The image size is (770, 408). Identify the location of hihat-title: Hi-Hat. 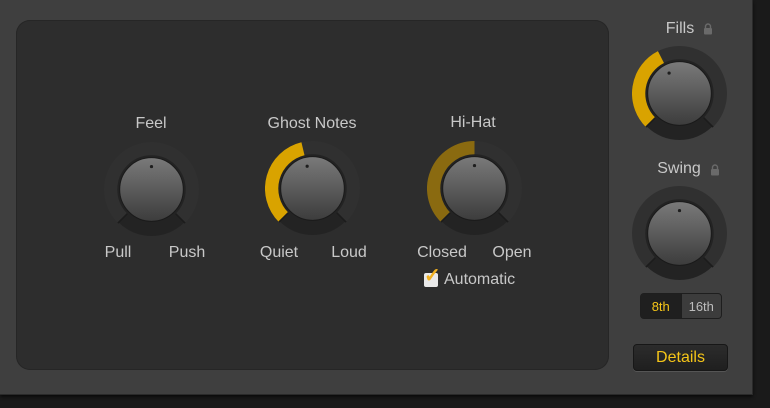
(473, 122).